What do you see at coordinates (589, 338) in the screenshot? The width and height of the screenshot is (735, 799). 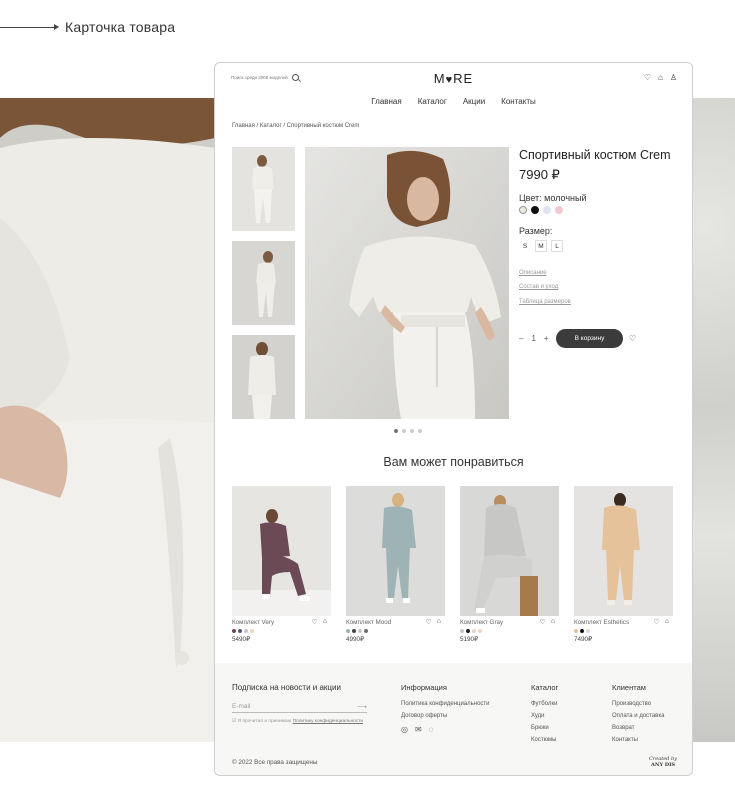 I see `add-to-cart-button: В корзину` at bounding box center [589, 338].